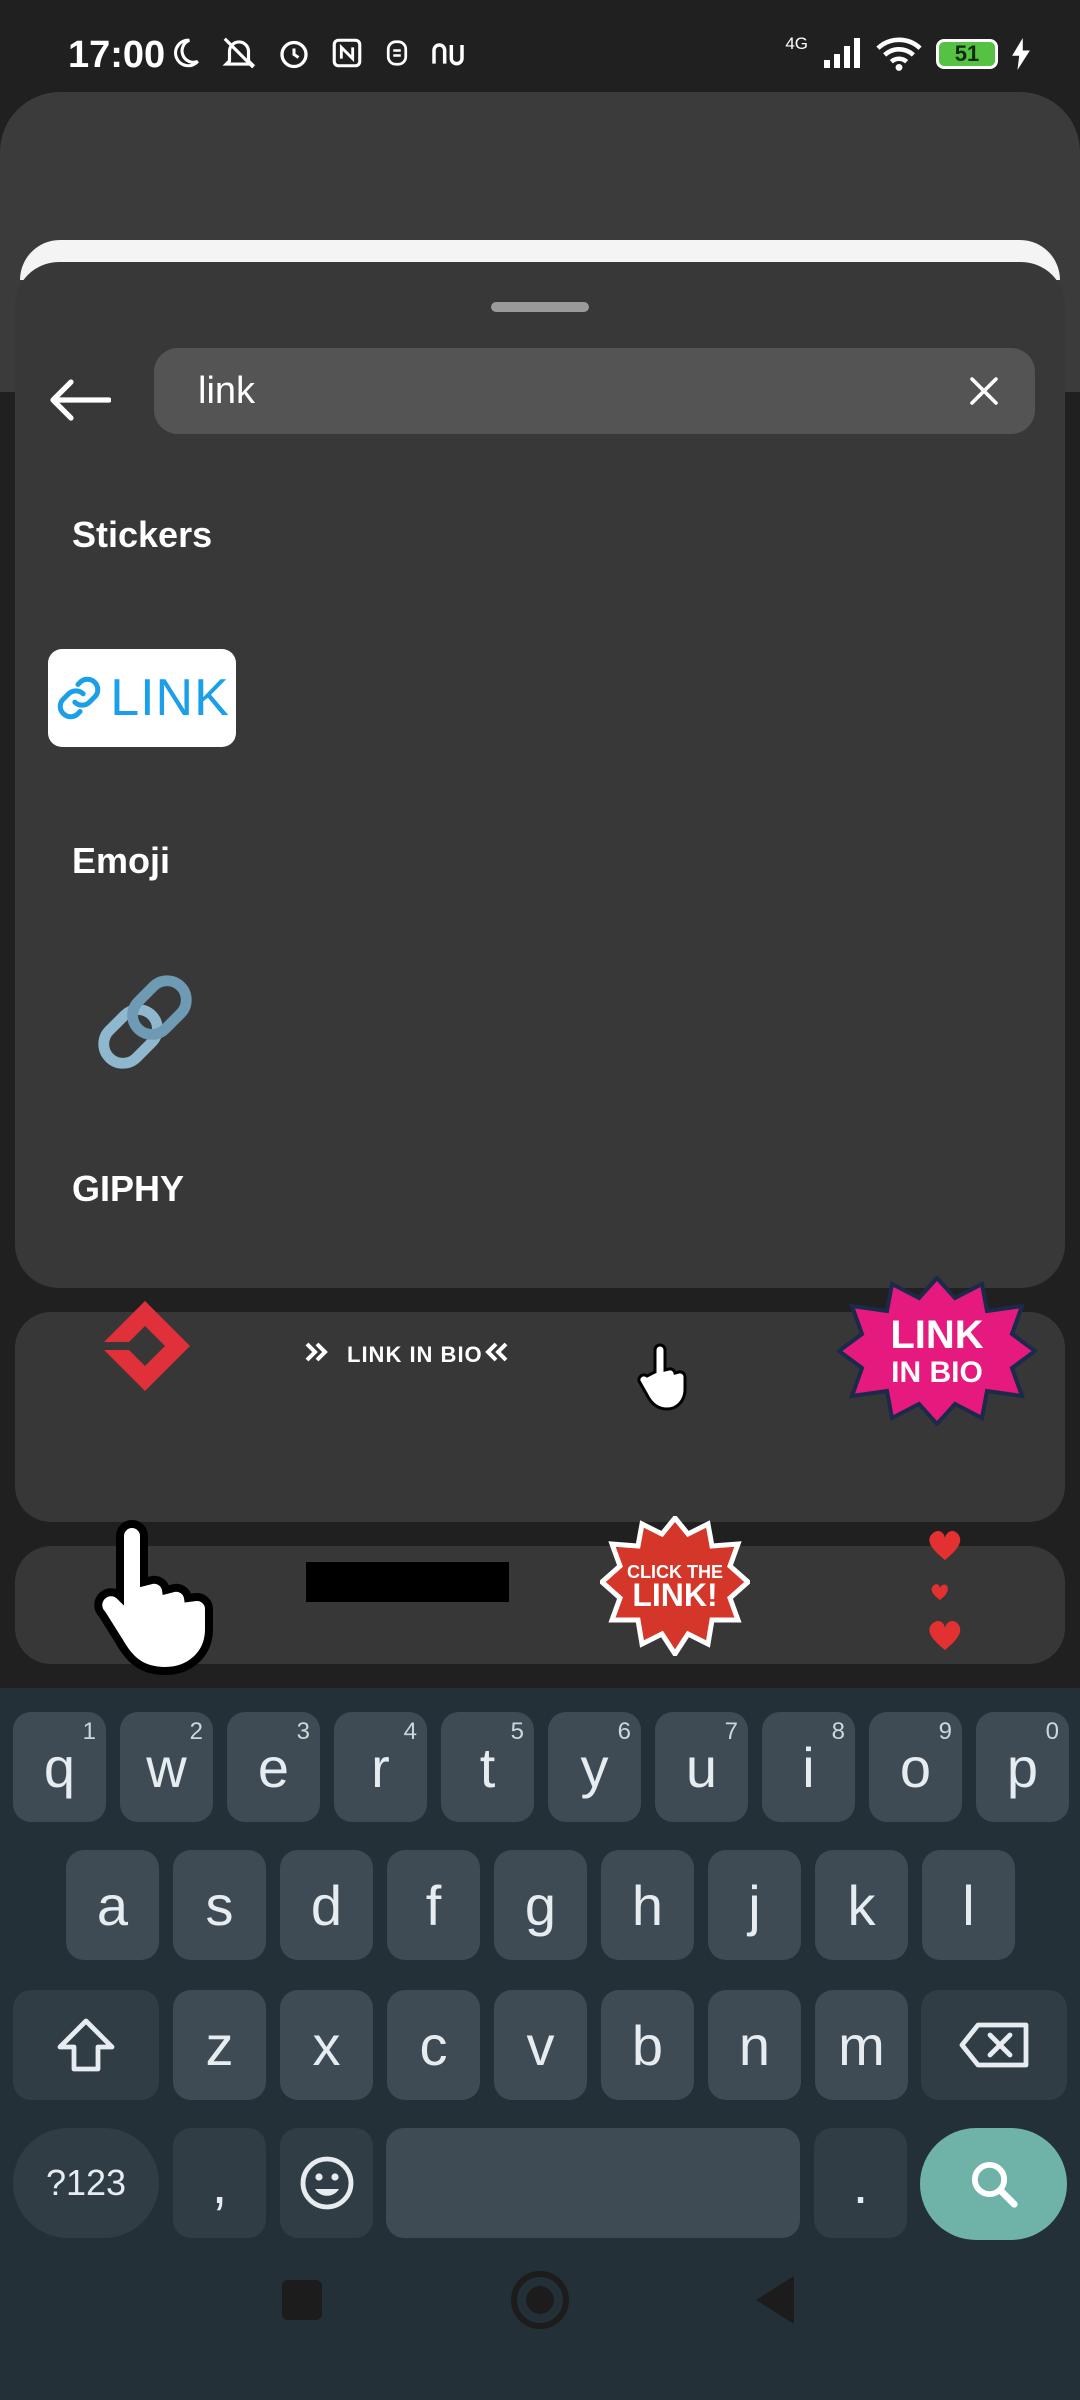  What do you see at coordinates (165, 1596) in the screenshot?
I see `pointing-hand-icon` at bounding box center [165, 1596].